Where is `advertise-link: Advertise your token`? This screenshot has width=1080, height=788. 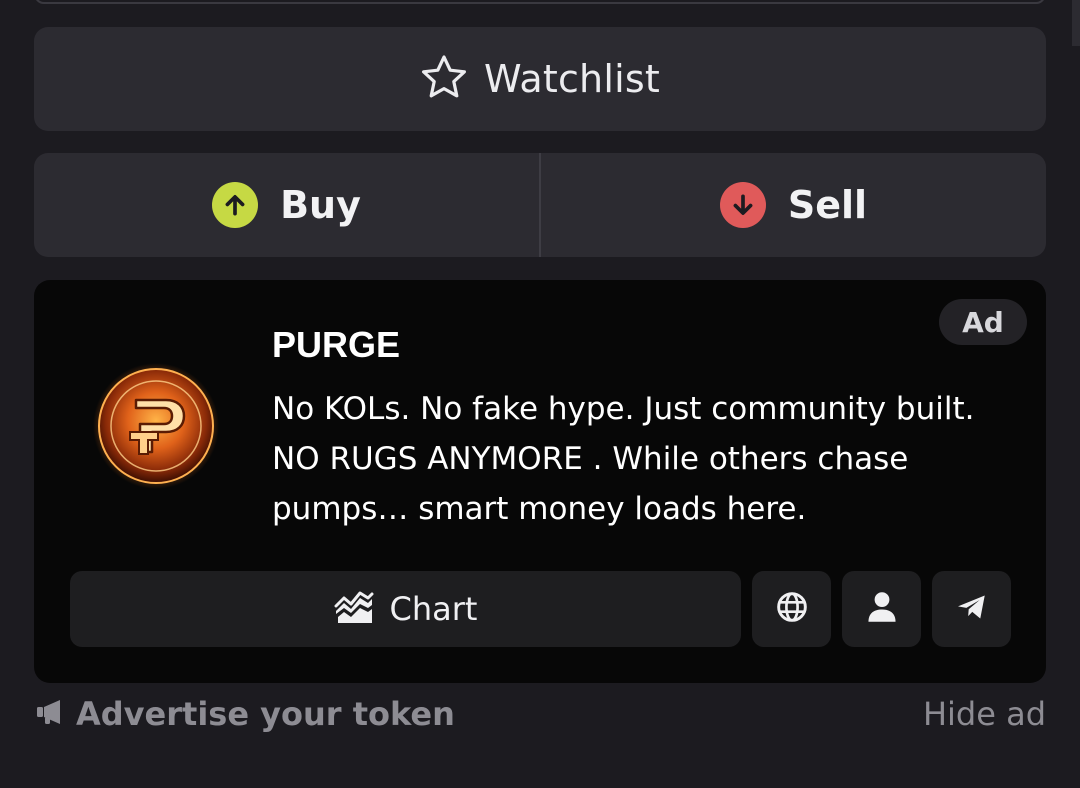
advertise-link: Advertise your token is located at coordinates (245, 714).